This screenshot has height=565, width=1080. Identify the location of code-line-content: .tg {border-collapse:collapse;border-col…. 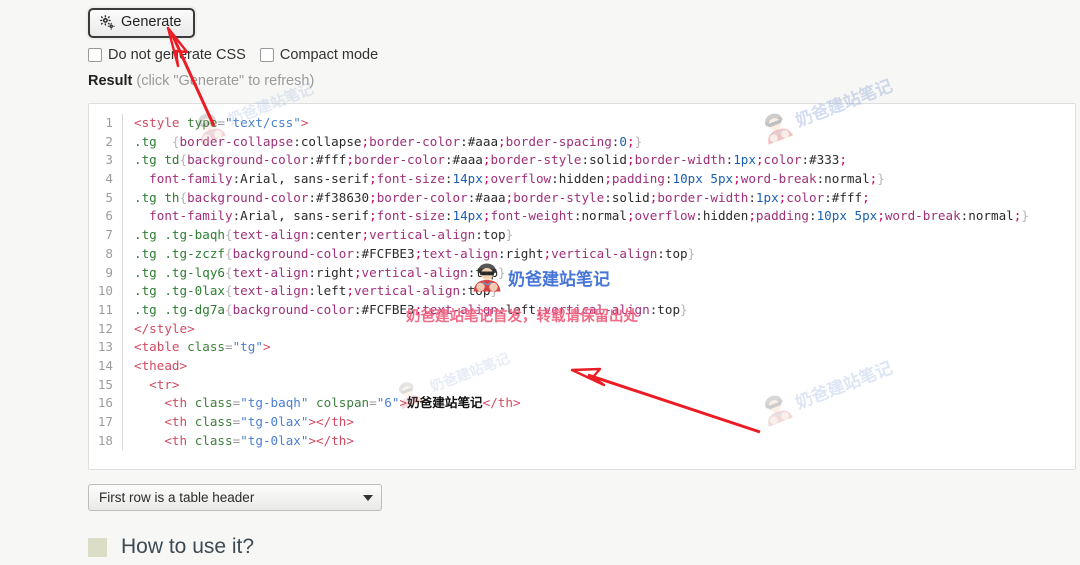
(382, 142).